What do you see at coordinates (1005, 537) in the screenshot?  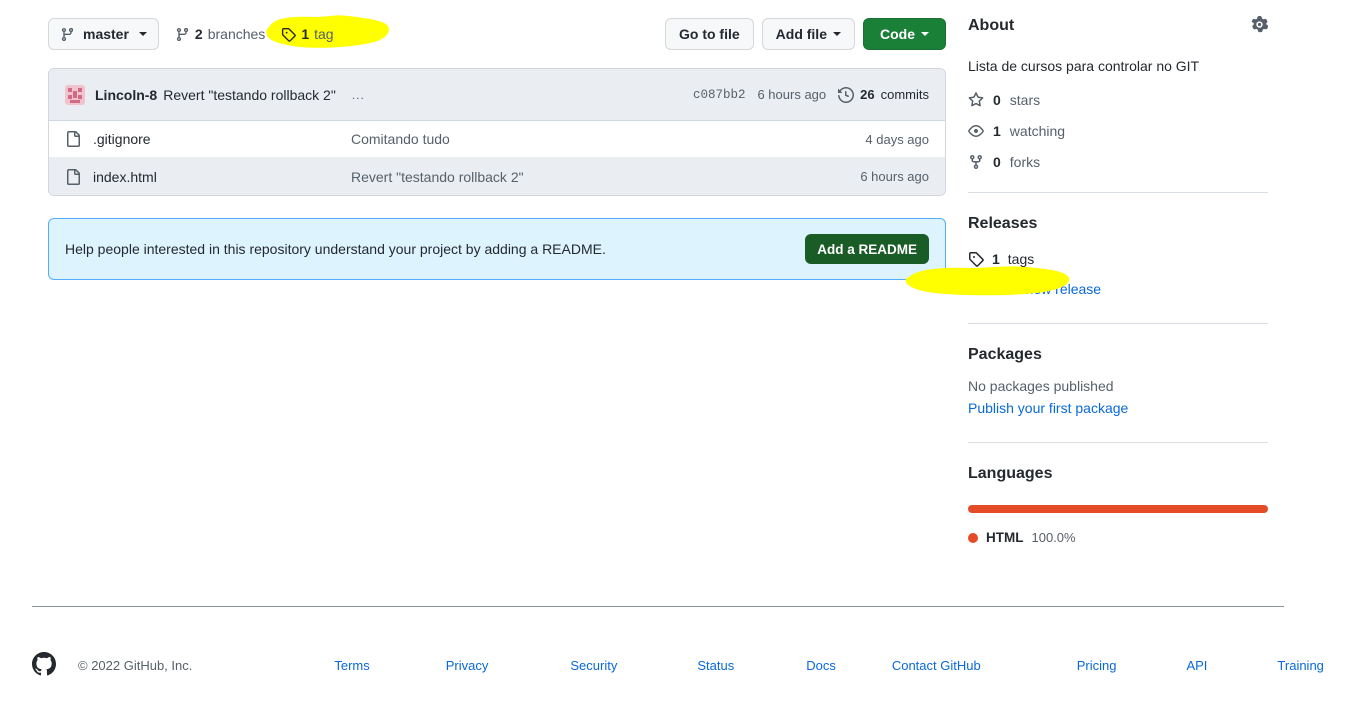 I see `language-name: HTML` at bounding box center [1005, 537].